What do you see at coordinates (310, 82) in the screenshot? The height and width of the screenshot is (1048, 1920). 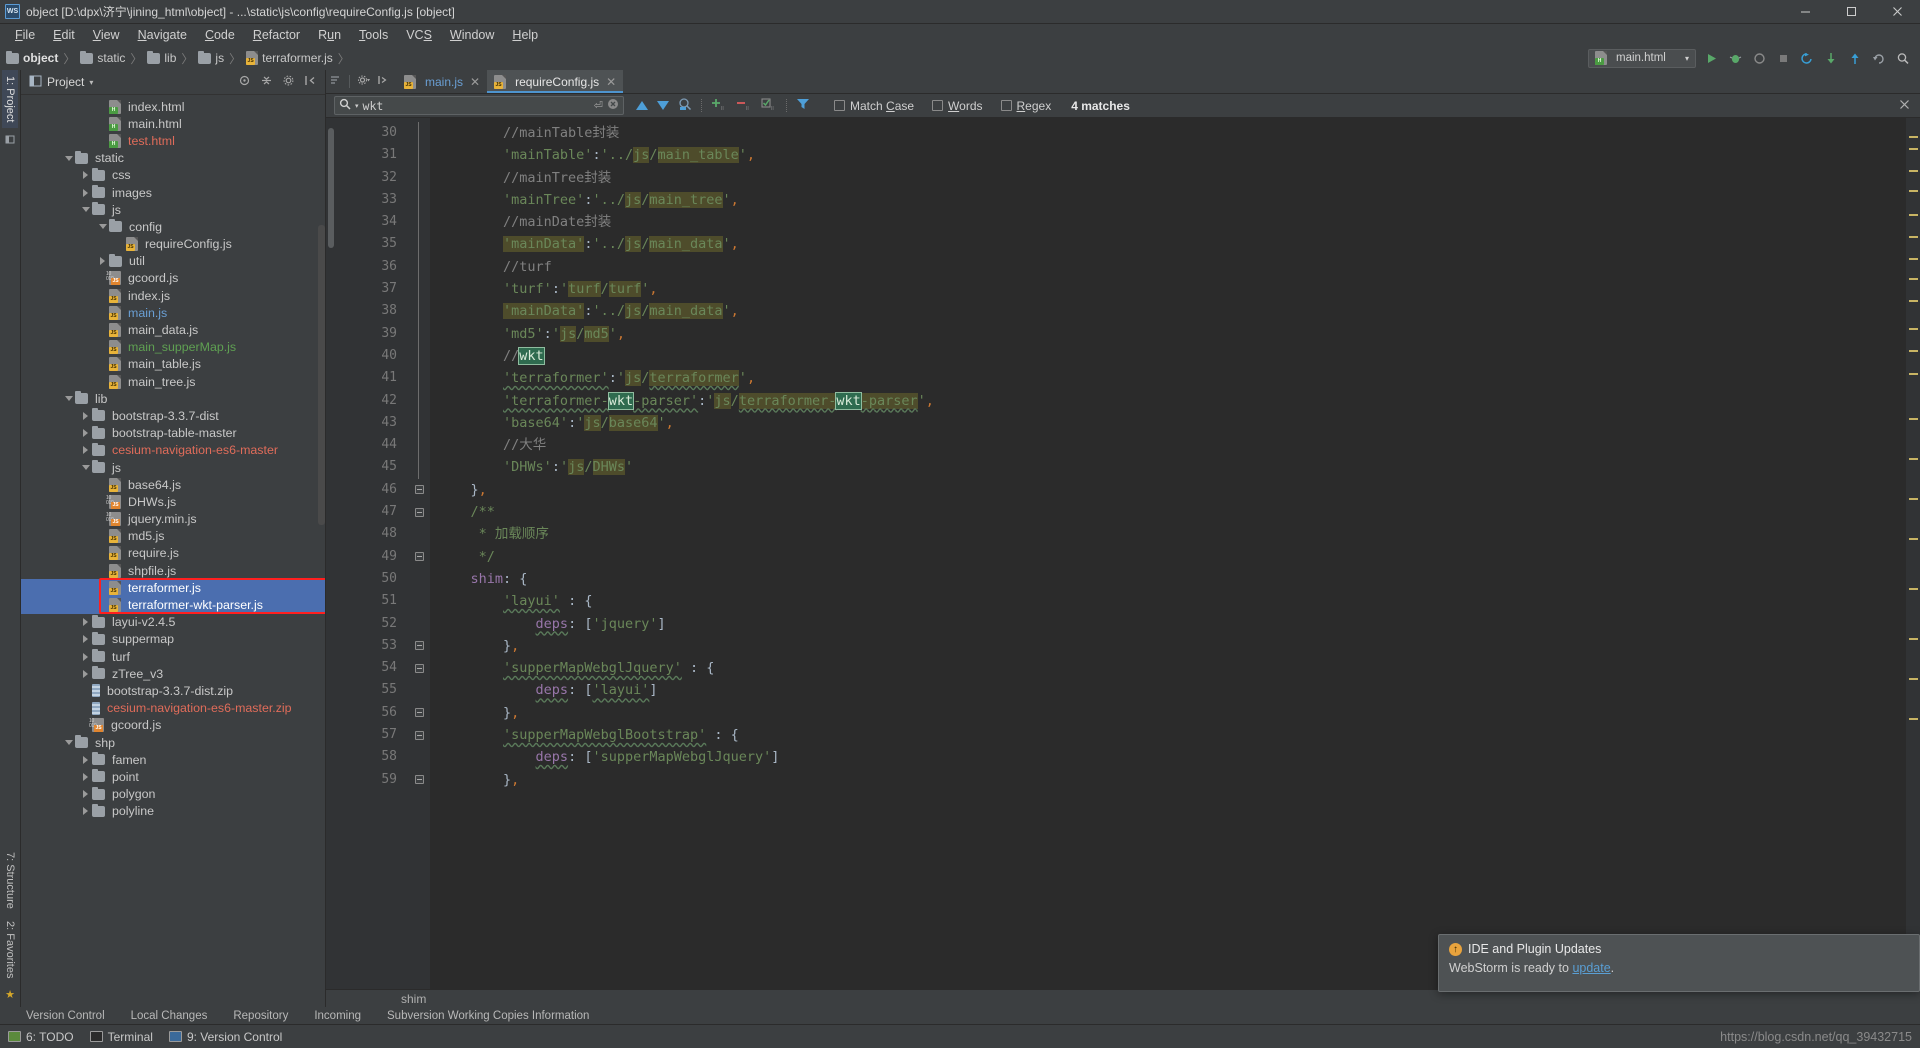 I see `hide-panel-icon` at bounding box center [310, 82].